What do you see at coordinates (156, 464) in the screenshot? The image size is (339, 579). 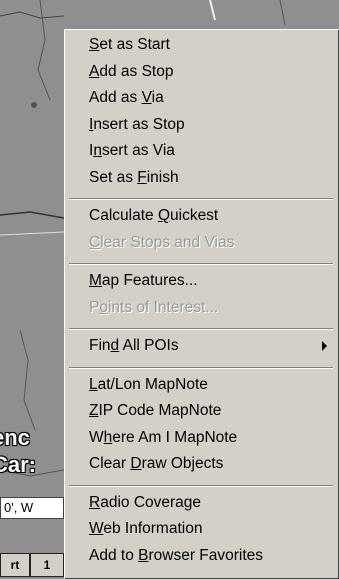 I see `menu-item-clear-draw-objects: Clear Draw Objects` at bounding box center [156, 464].